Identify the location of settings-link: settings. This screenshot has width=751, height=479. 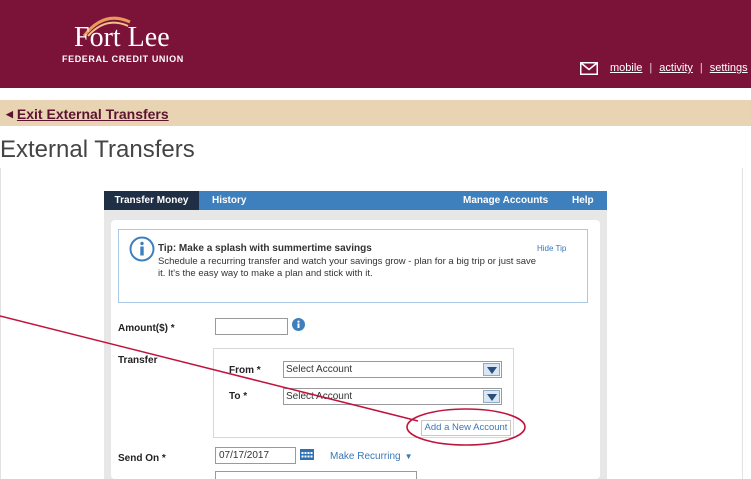
(729, 68).